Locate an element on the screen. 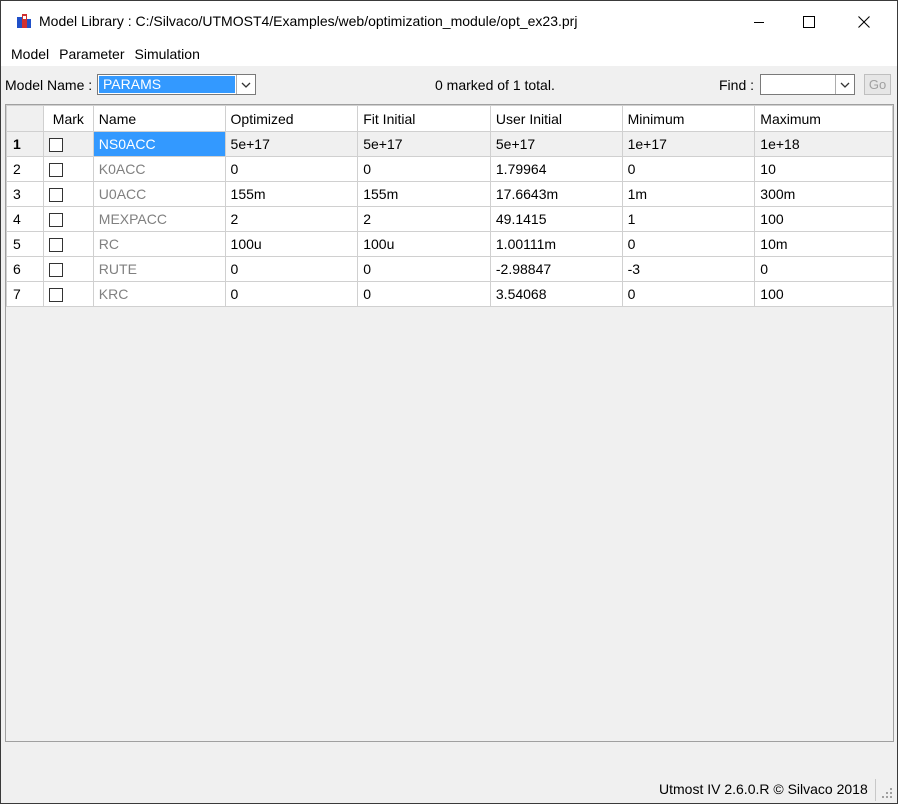 This screenshot has height=804, width=898. minimum-cell: -3 is located at coordinates (688, 269).